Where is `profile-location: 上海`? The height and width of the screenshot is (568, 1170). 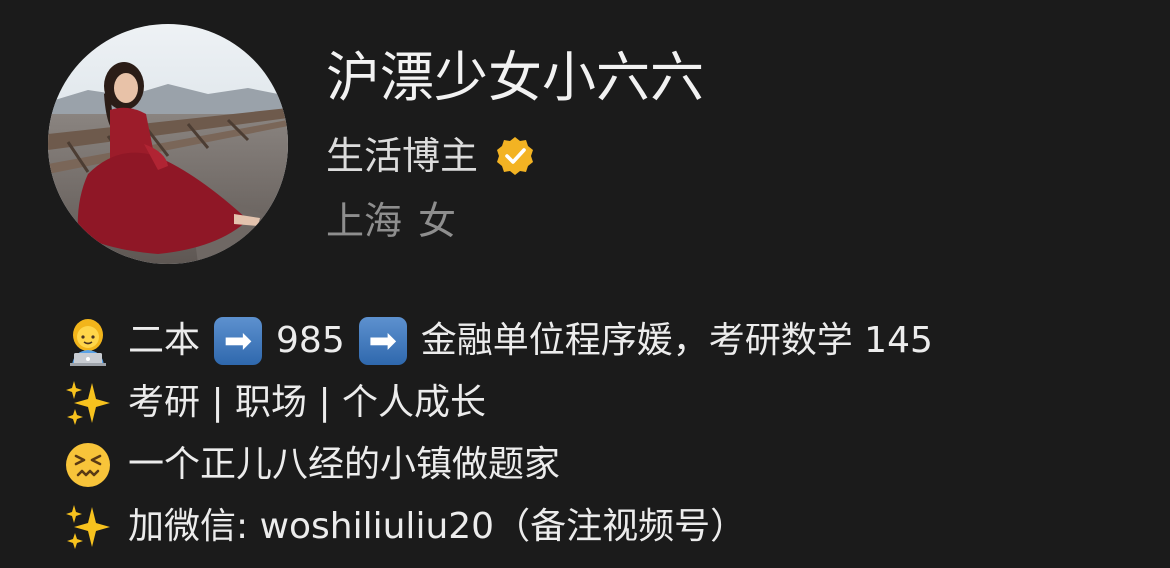
profile-location: 上海 is located at coordinates (364, 221).